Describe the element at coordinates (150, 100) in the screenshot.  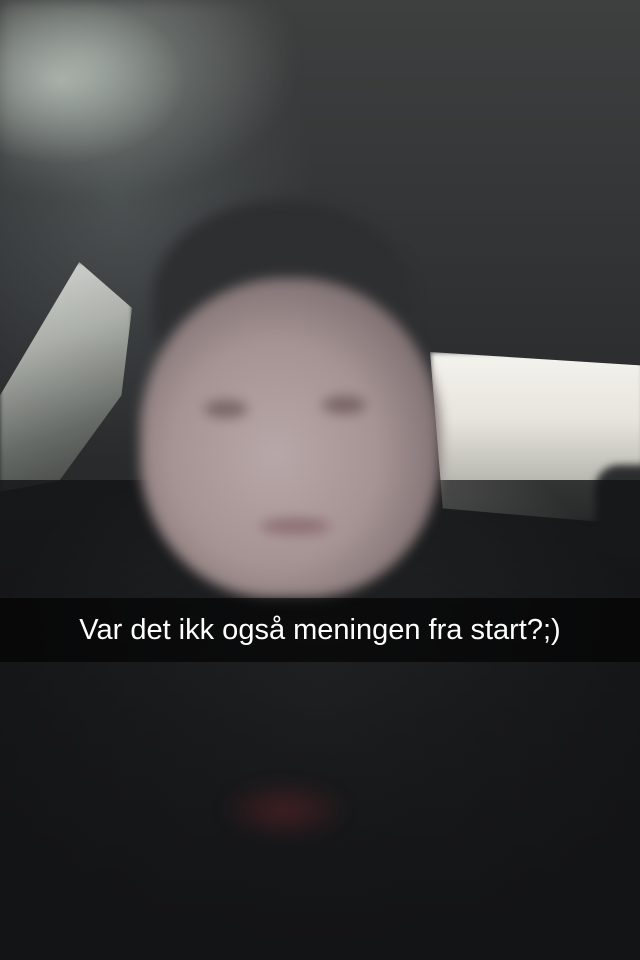
I see `light-glare` at that location.